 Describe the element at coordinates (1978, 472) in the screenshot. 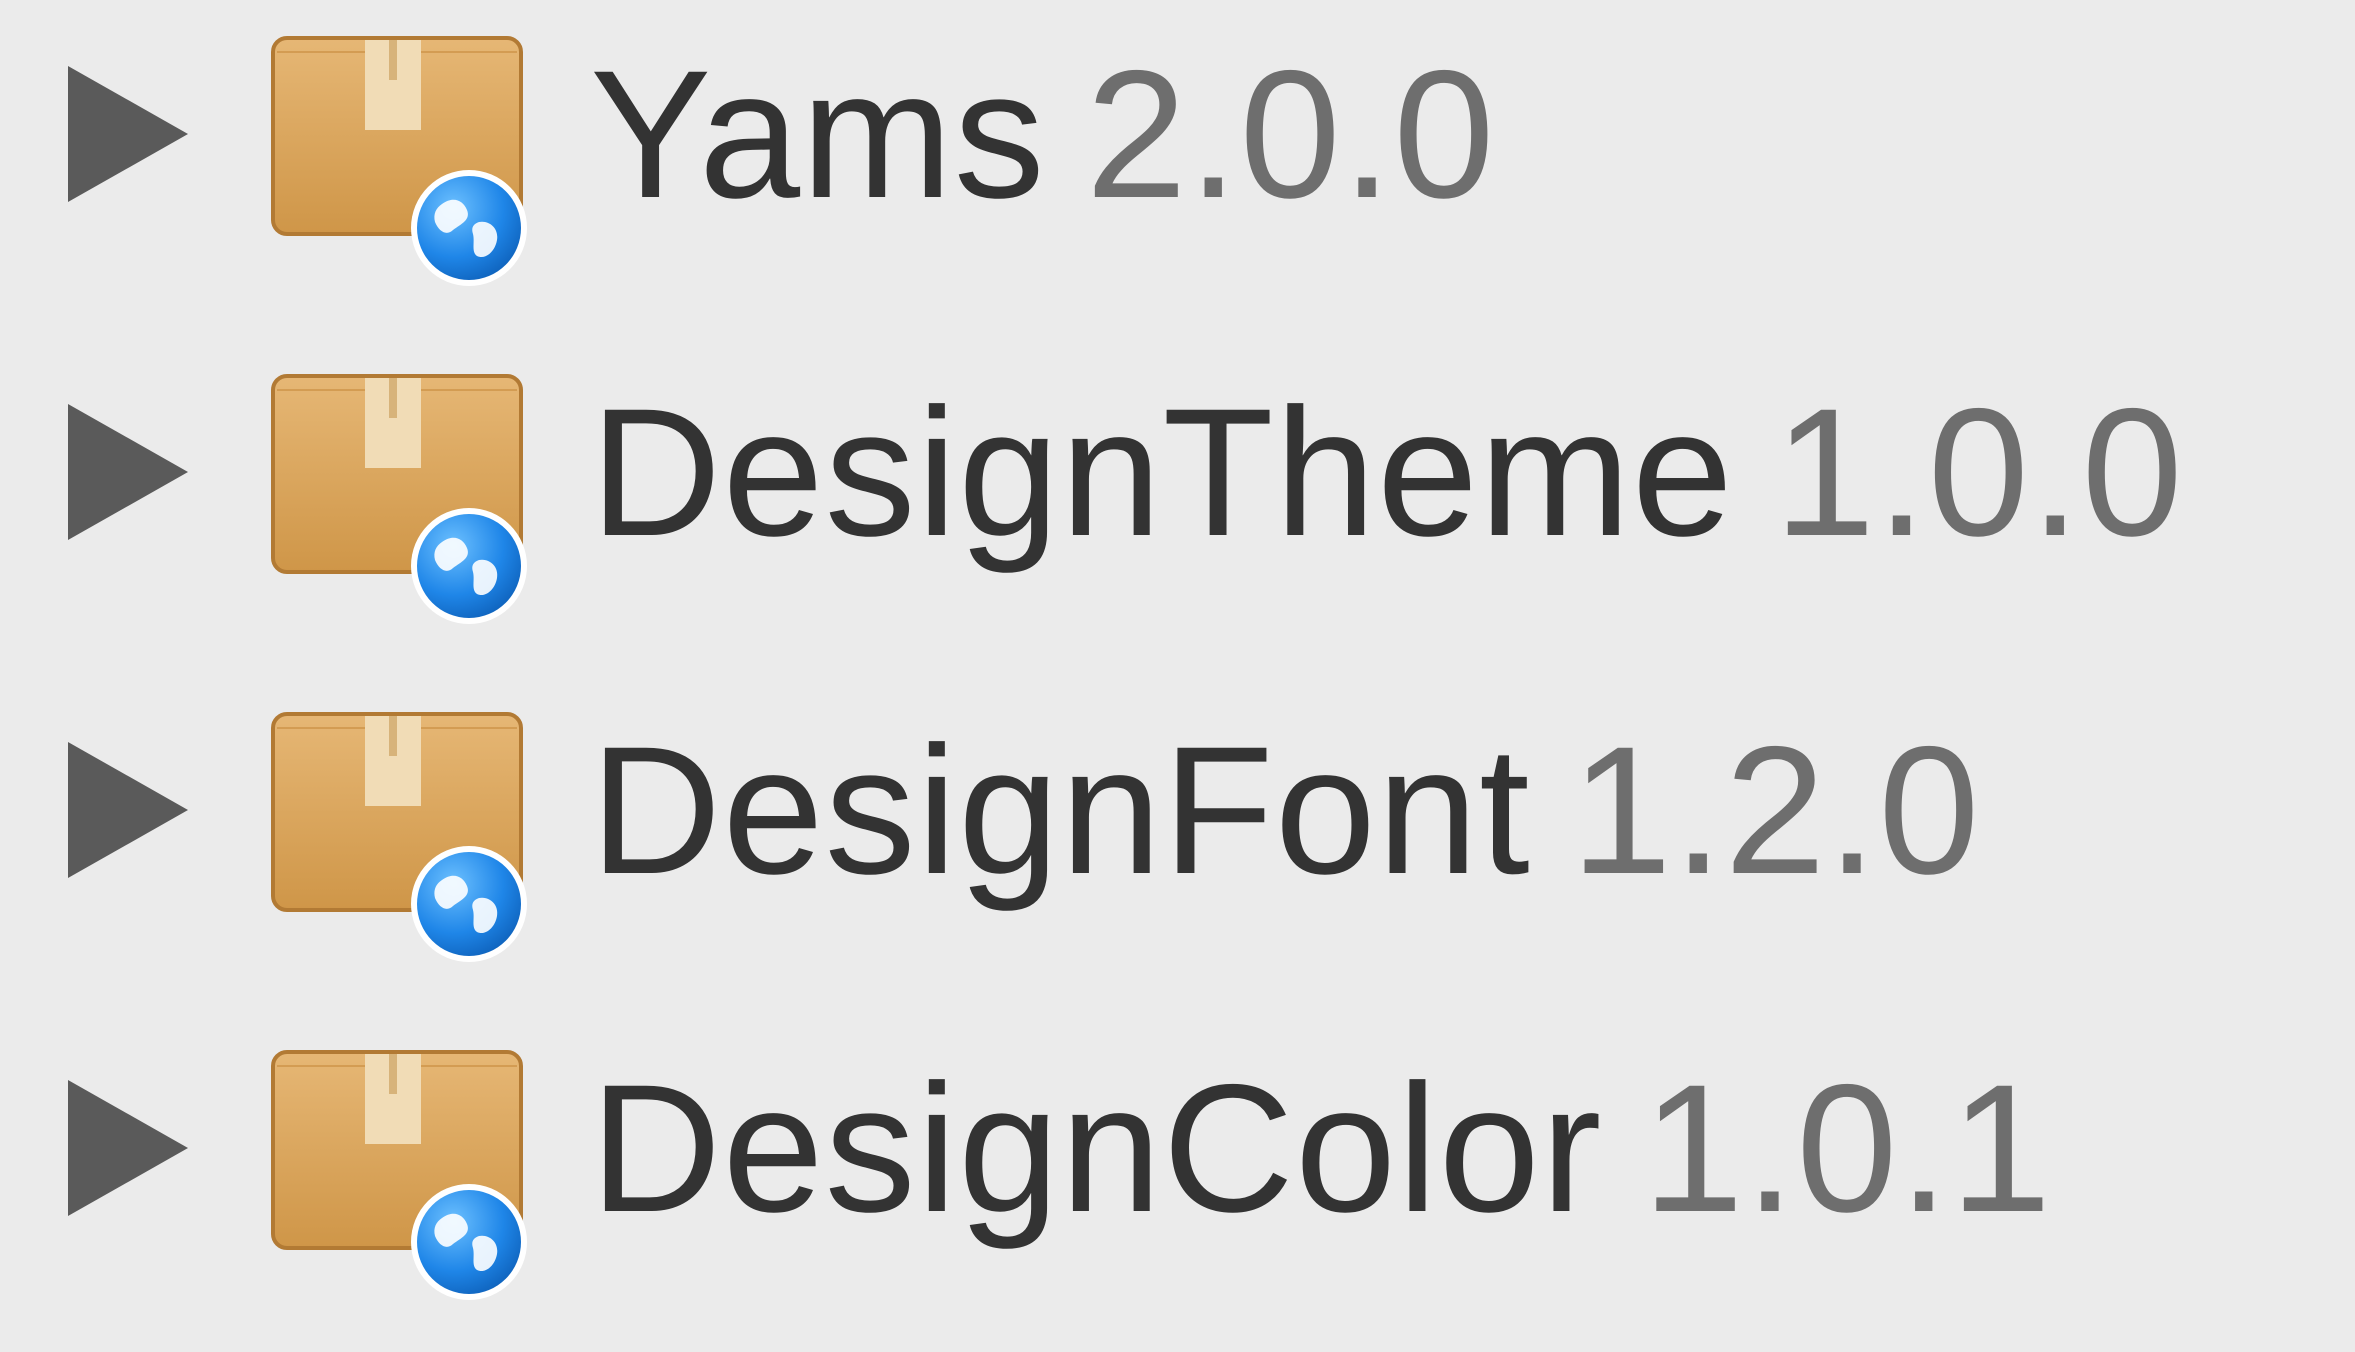

I see `package-version: 1.0.0` at that location.